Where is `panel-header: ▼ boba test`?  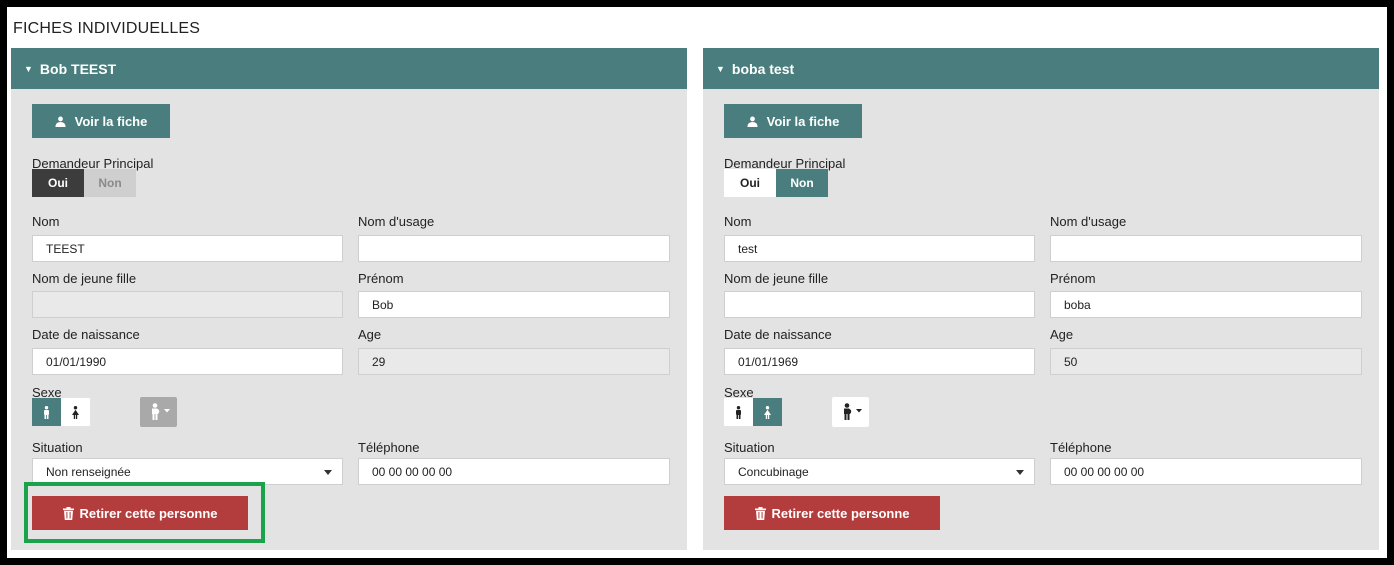
panel-header: ▼ boba test is located at coordinates (1041, 68).